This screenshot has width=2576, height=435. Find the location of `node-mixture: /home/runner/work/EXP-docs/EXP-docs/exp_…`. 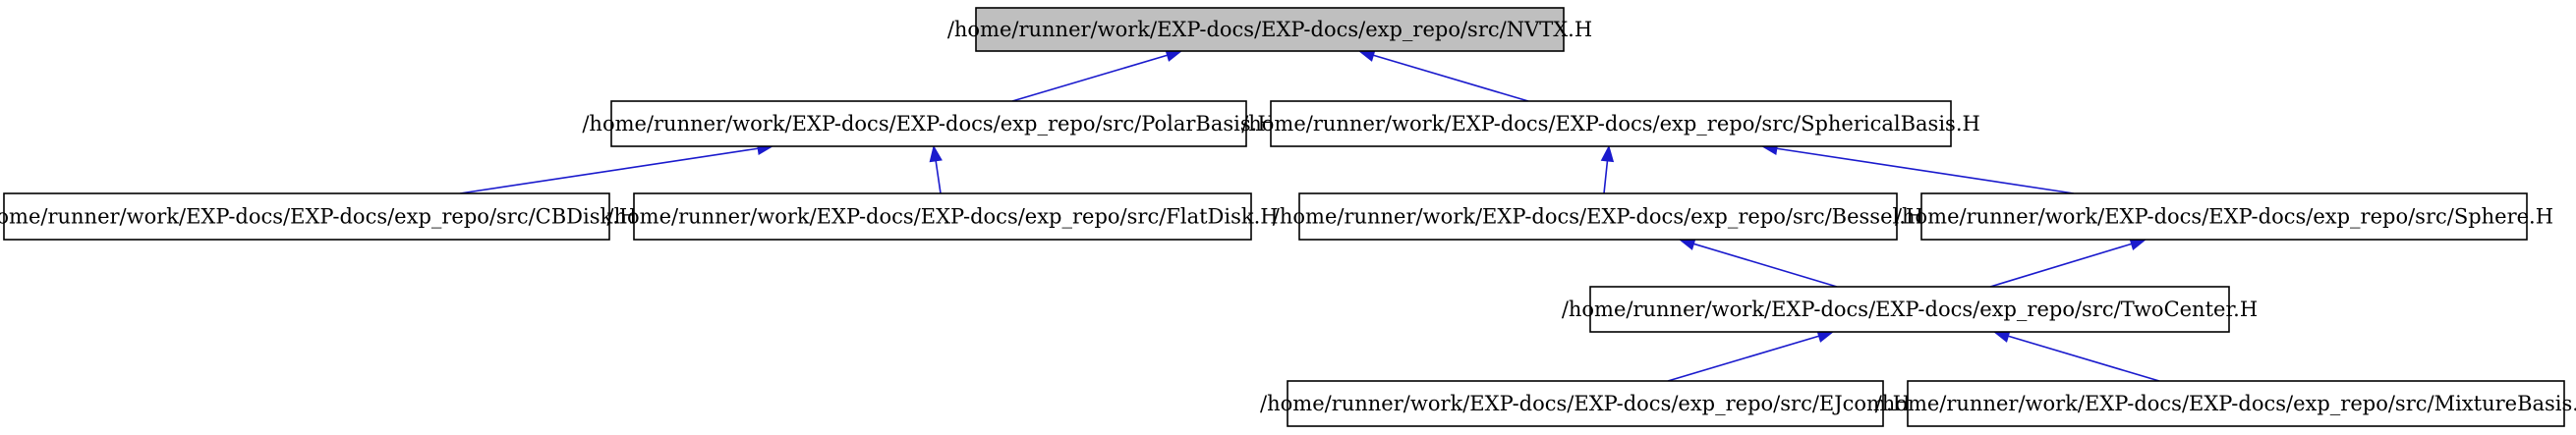

node-mixture: /home/runner/work/EXP-docs/EXP-docs/exp_… is located at coordinates (2226, 404).